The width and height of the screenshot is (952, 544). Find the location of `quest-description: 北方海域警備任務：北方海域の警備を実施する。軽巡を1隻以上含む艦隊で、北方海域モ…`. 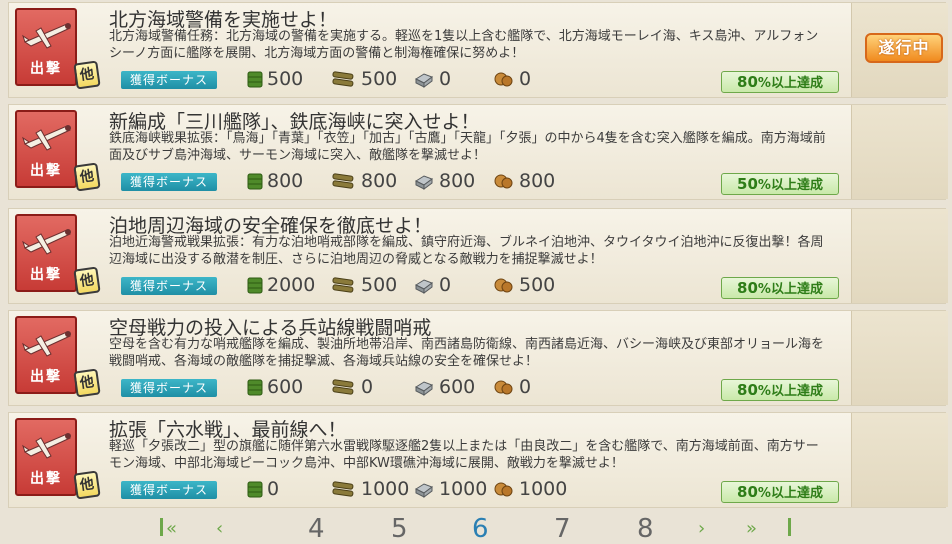

quest-description: 北方海域警備任務：北方海域の警備を実施する。軽巡を1隻以上含む艦隊で、北方海域モ… is located at coordinates (464, 45).